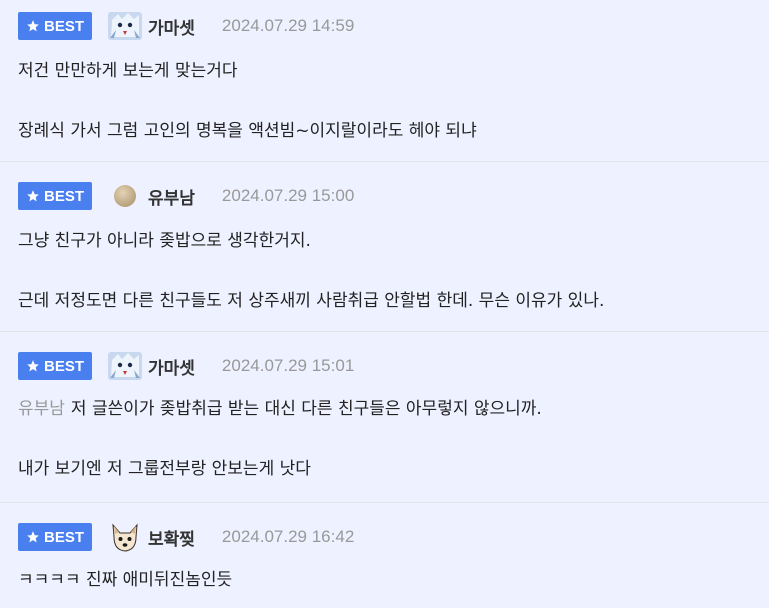 The image size is (769, 608). What do you see at coordinates (247, 131) in the screenshot?
I see `comment-text-line: 장례식 가서 그럼 고인의 명복을 액션빔~이지랄이라도 헤야 되냐` at bounding box center [247, 131].